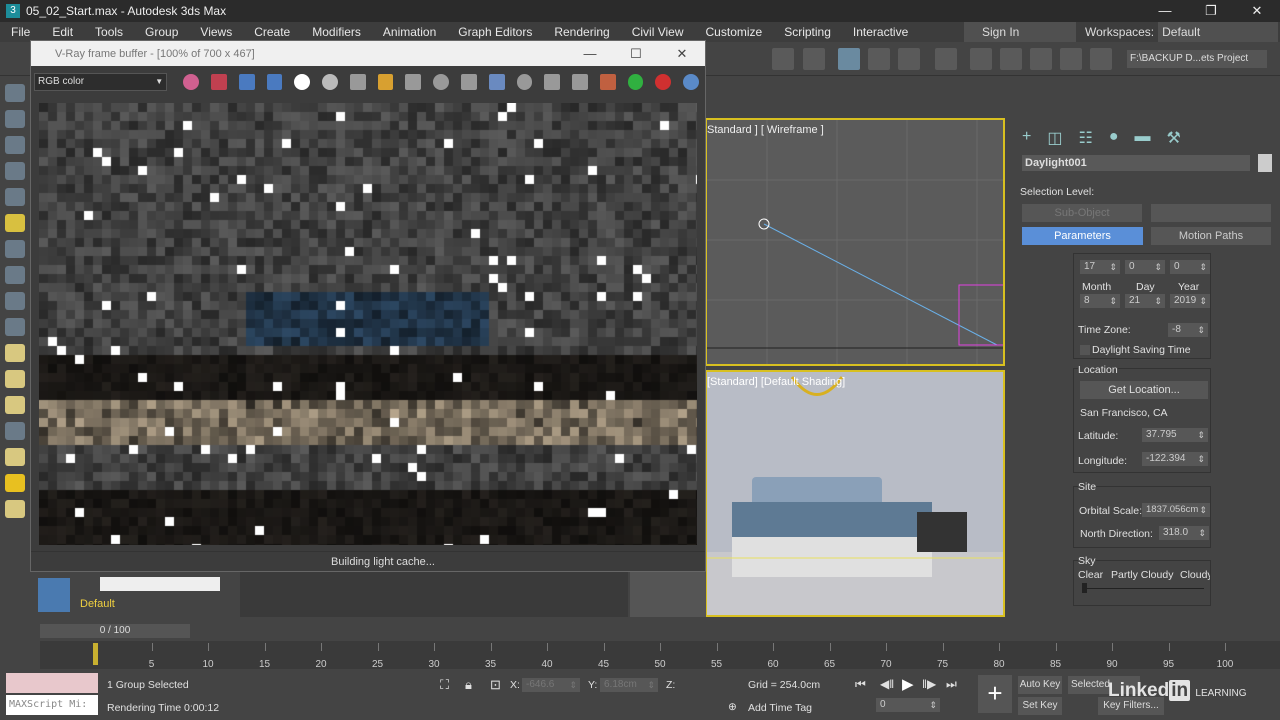 Image resolution: width=1280 pixels, height=720 pixels. What do you see at coordinates (929, 684) in the screenshot?
I see `next-frame-icon: ‖▶` at bounding box center [929, 684].